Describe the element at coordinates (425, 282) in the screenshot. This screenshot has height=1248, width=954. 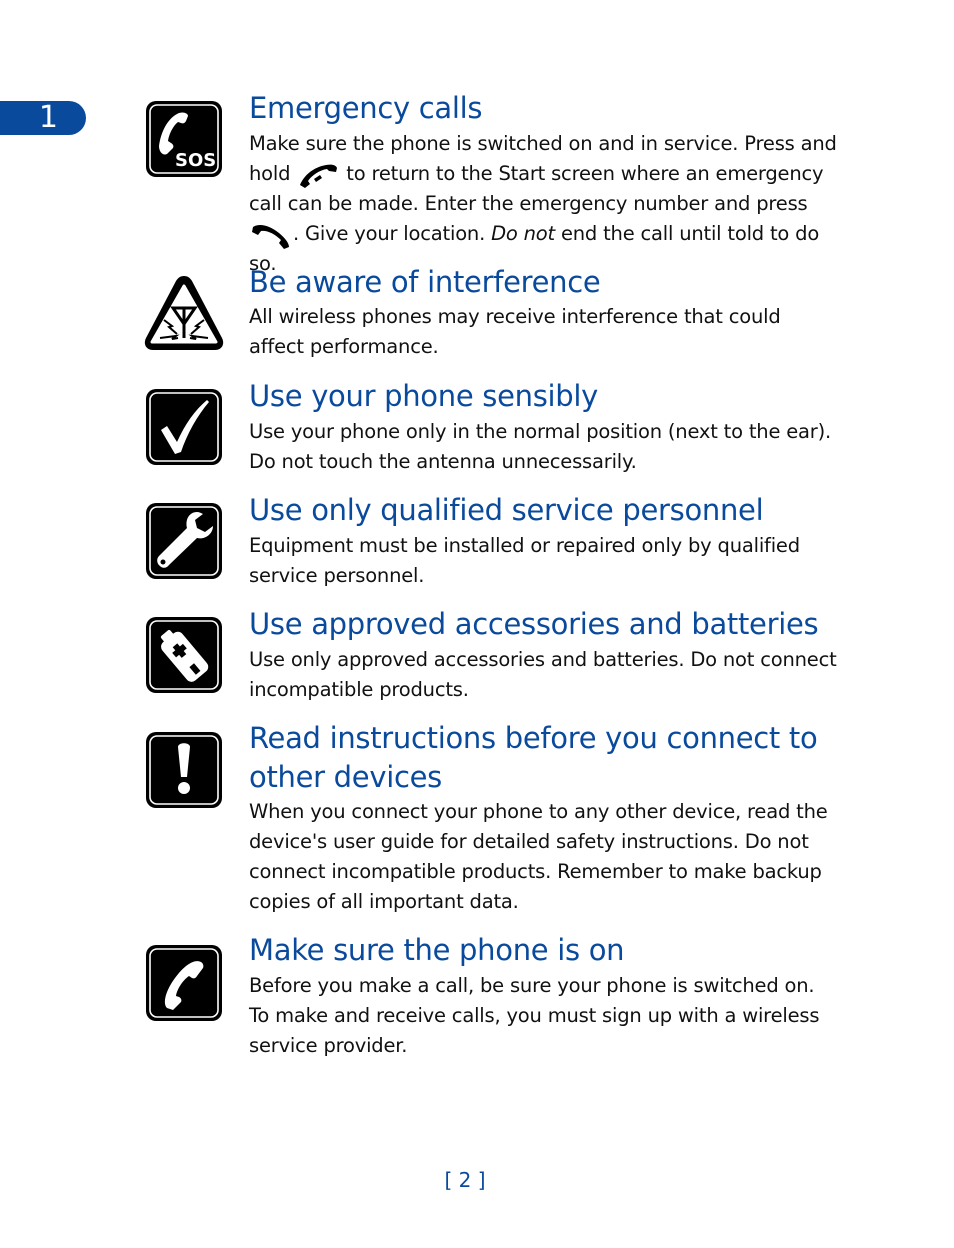
I see `section-title: Be aware of interference` at that location.